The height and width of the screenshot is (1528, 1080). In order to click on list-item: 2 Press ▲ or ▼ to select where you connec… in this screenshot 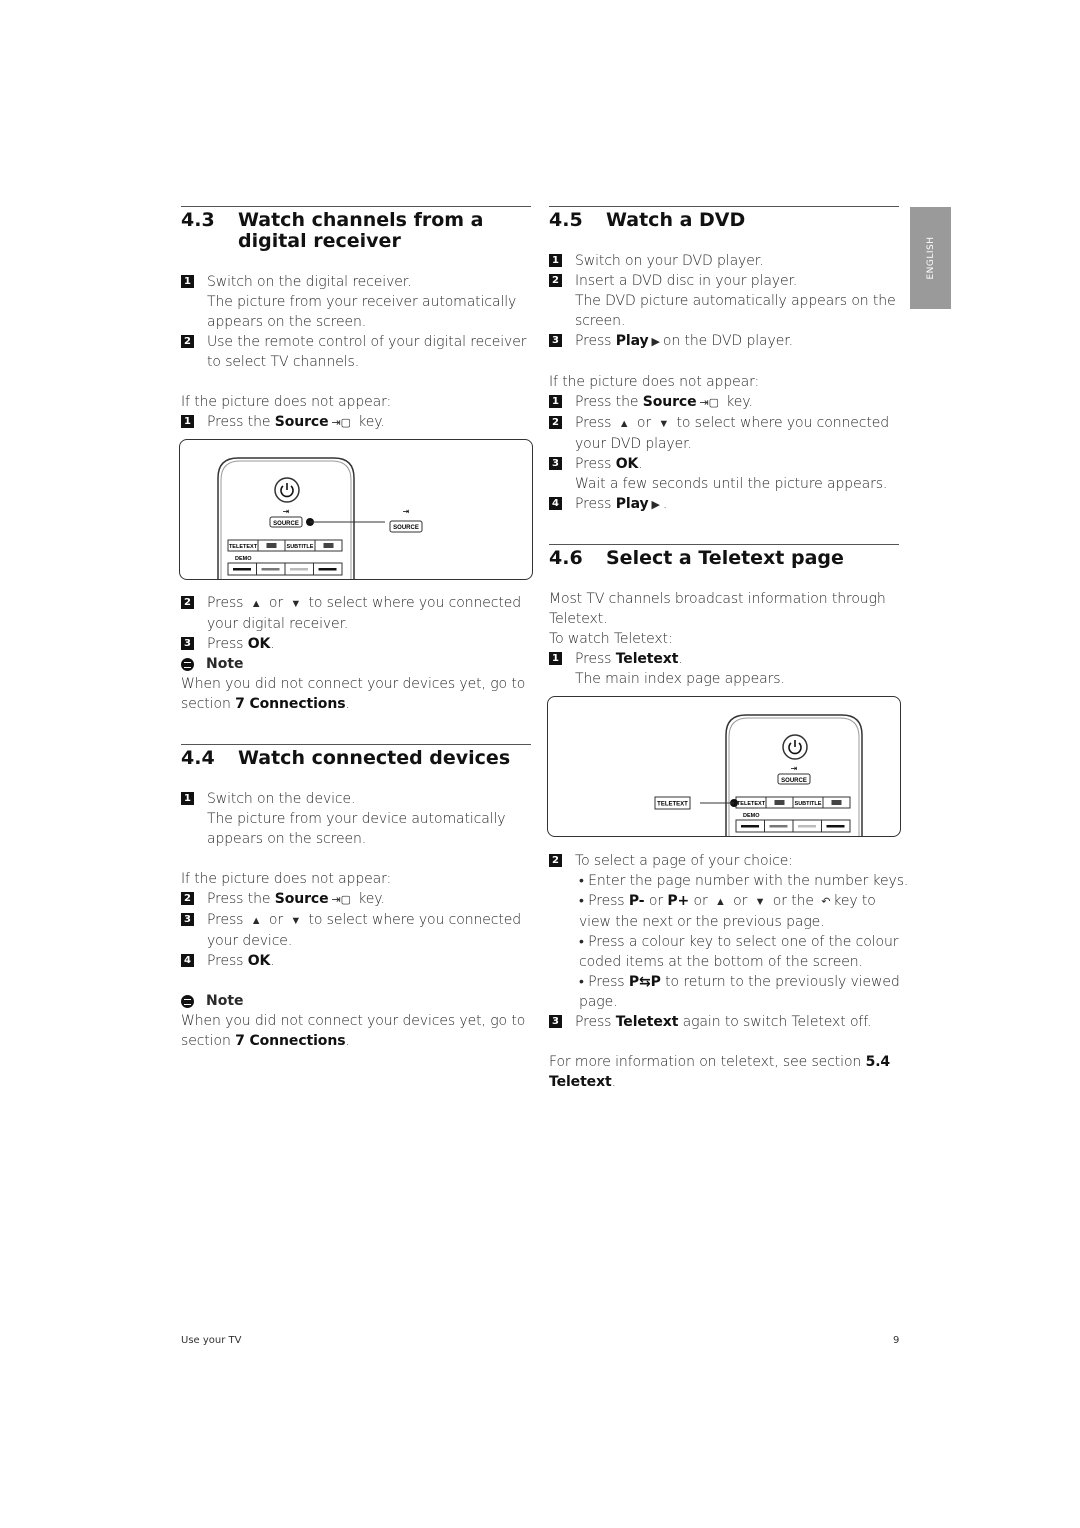, I will do `click(356, 613)`.